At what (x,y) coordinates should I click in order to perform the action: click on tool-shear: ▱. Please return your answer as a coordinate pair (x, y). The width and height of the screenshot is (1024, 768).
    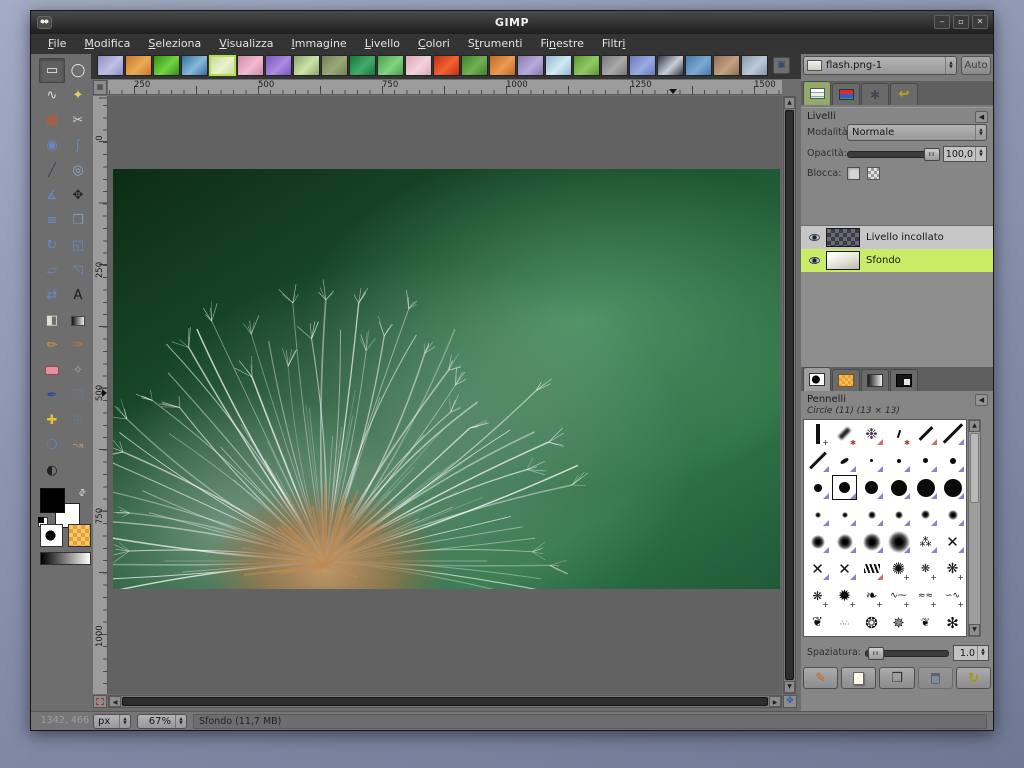
    Looking at the image, I should click on (52, 270).